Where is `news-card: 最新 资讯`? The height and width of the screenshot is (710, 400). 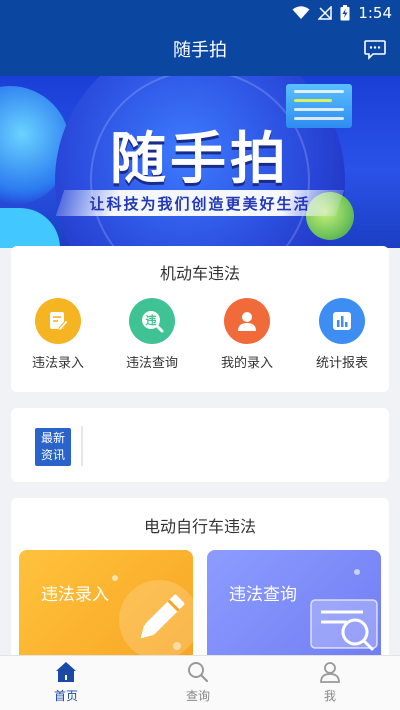 news-card: 最新 资讯 is located at coordinates (200, 445).